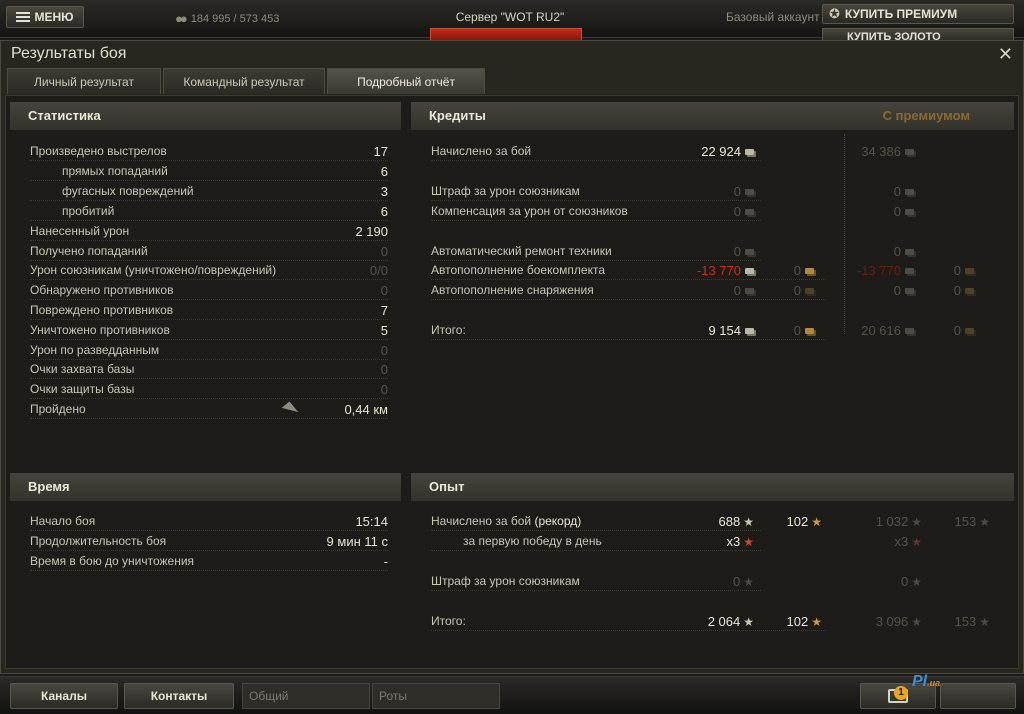 The width and height of the screenshot is (1024, 714). What do you see at coordinates (23, 17) in the screenshot?
I see `menu-icon` at bounding box center [23, 17].